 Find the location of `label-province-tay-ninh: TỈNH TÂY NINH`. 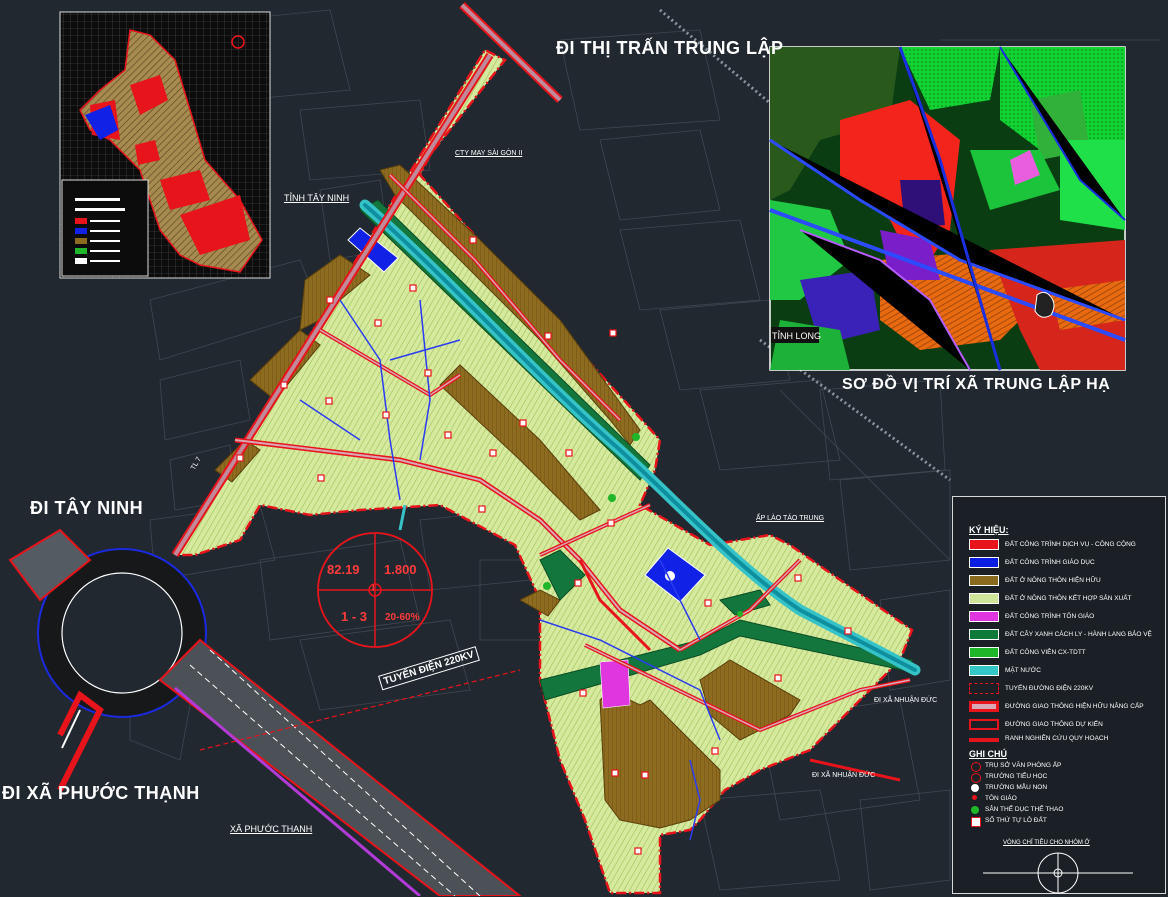

label-province-tay-ninh: TỈNH TÂY NINH is located at coordinates (317, 198).